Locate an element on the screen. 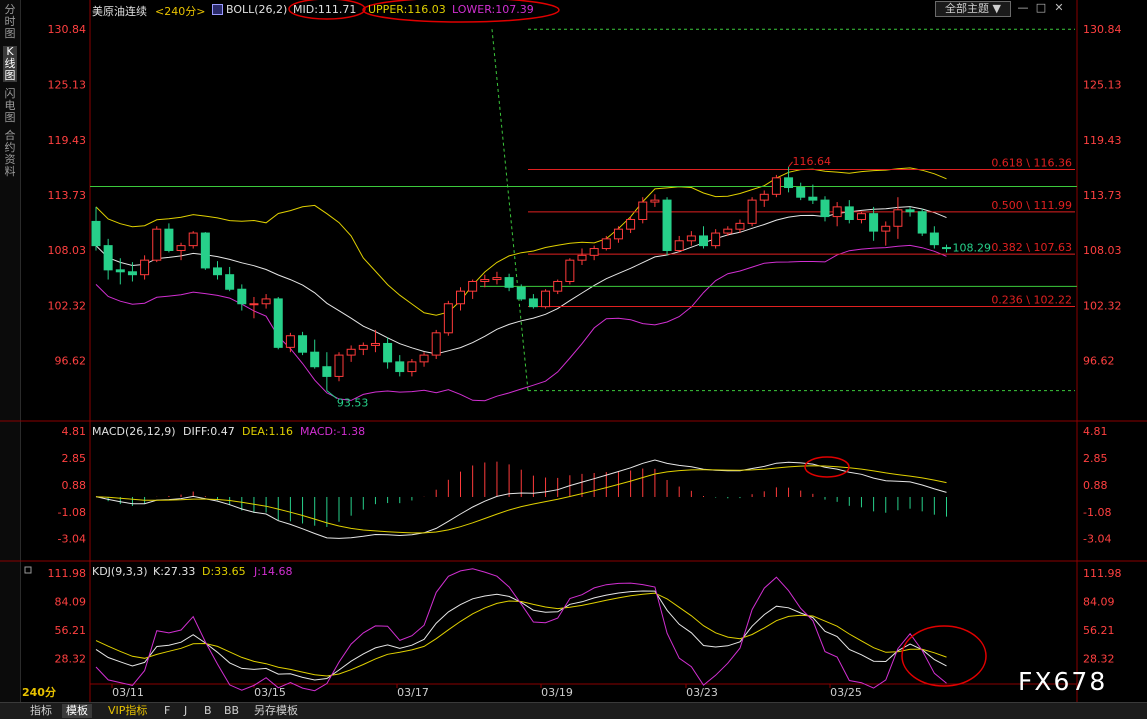 The width and height of the screenshot is (1147, 719). fib-level-label: 0.500 \ 111.99 is located at coordinates (1031, 205).